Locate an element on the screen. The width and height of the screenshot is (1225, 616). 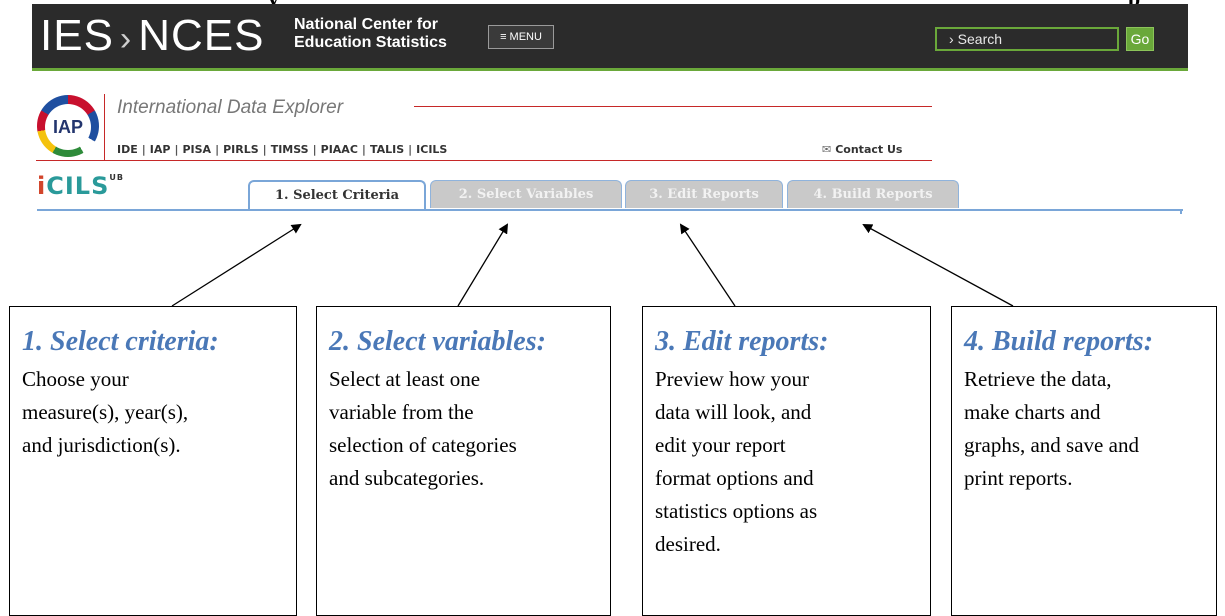
step-3-line: data will look, and is located at coordinates (733, 412).